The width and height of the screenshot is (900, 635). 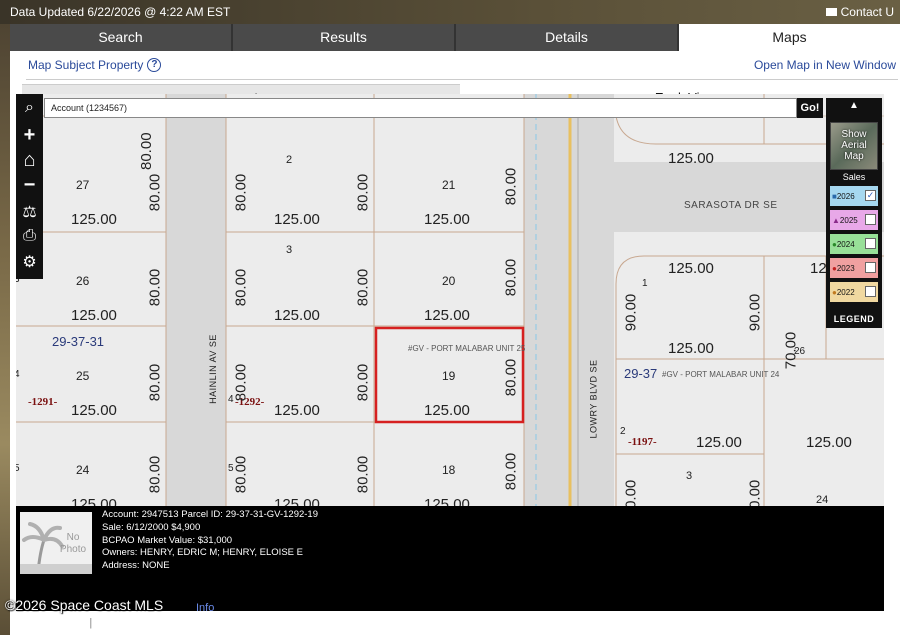 What do you see at coordinates (449, 185) in the screenshot?
I see `parcel-label: 21` at bounding box center [449, 185].